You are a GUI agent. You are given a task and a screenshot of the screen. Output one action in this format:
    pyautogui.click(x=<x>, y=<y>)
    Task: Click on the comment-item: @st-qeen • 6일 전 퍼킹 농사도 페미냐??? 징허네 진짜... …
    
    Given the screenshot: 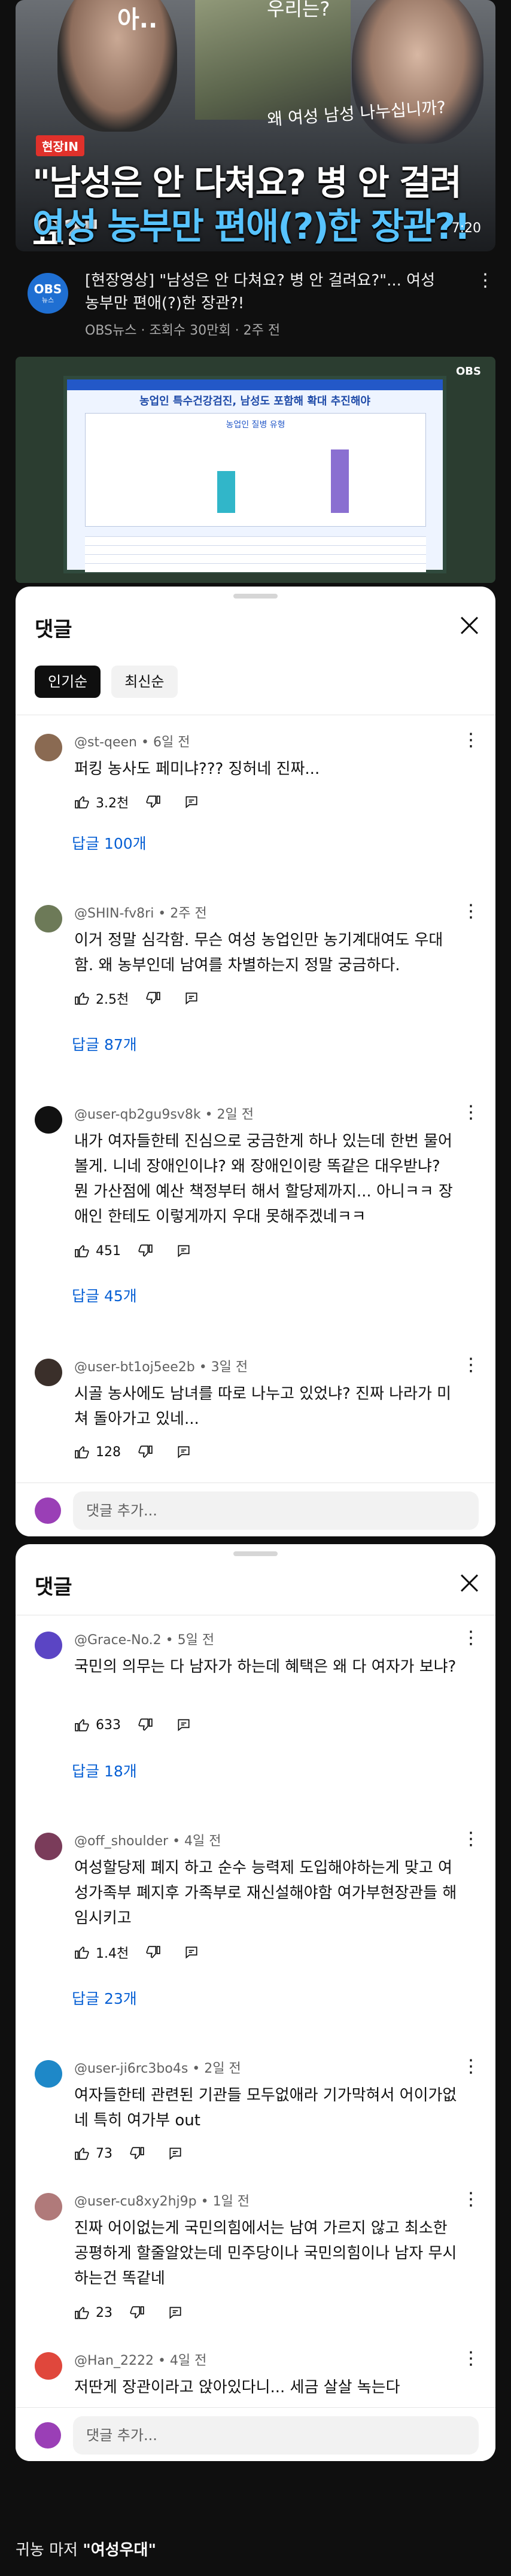 What is the action you would take?
    pyautogui.click(x=255, y=792)
    